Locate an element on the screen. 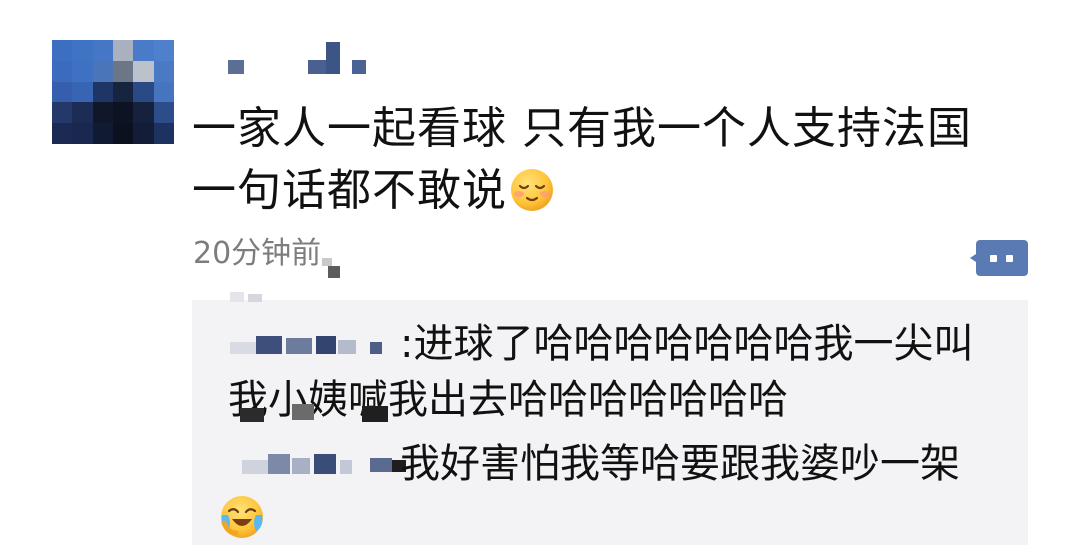 Image resolution: width=1080 pixels, height=550 pixels. comment-2-text-line1: 我好害怕我等哈要跟我婆吵一架 is located at coordinates (680, 464).